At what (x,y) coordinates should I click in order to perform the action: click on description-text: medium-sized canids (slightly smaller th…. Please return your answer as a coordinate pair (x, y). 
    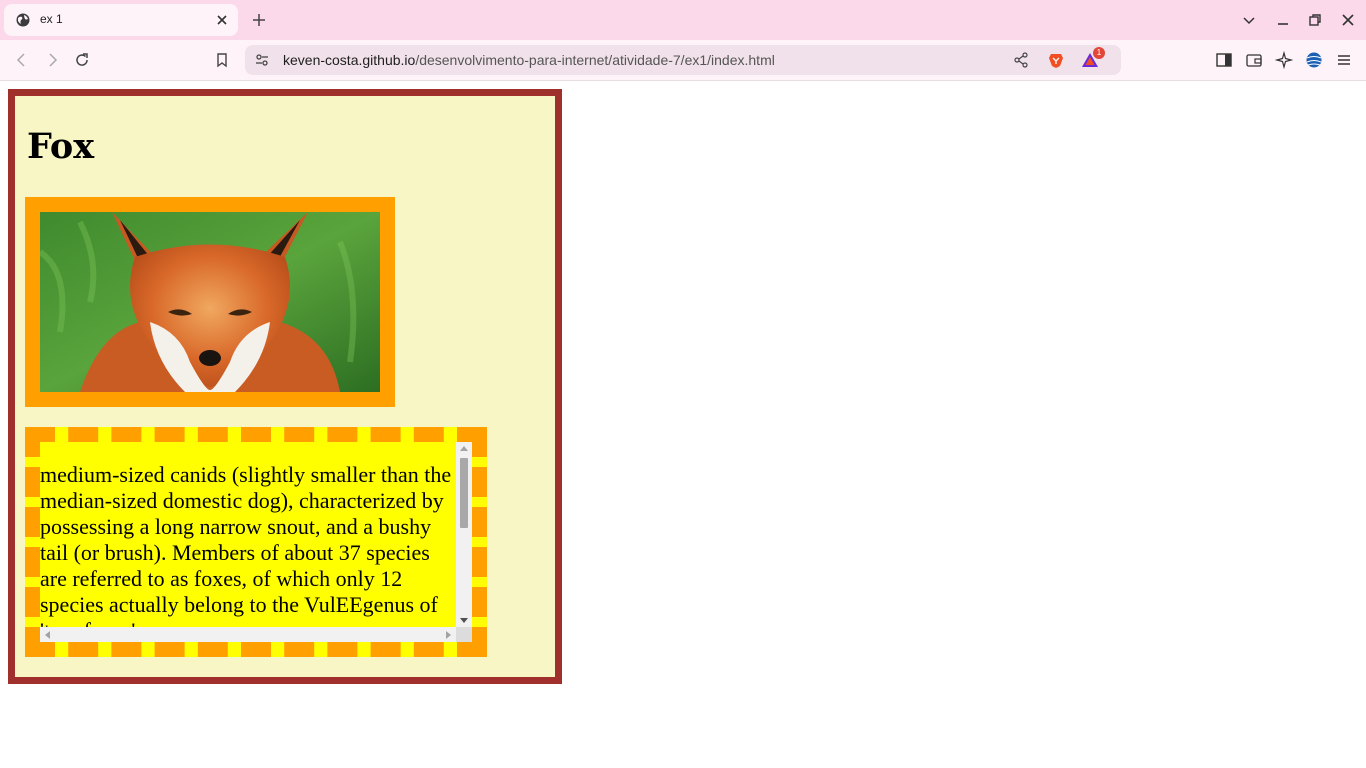
    Looking at the image, I should click on (246, 552).